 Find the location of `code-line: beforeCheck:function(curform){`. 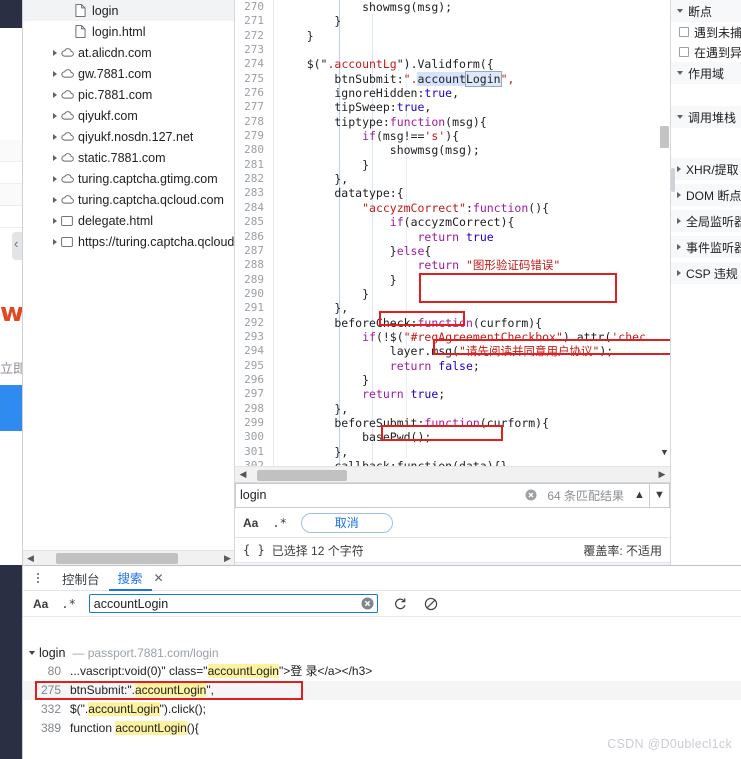

code-line: beforeCheck:function(curform){ is located at coordinates (474, 323).